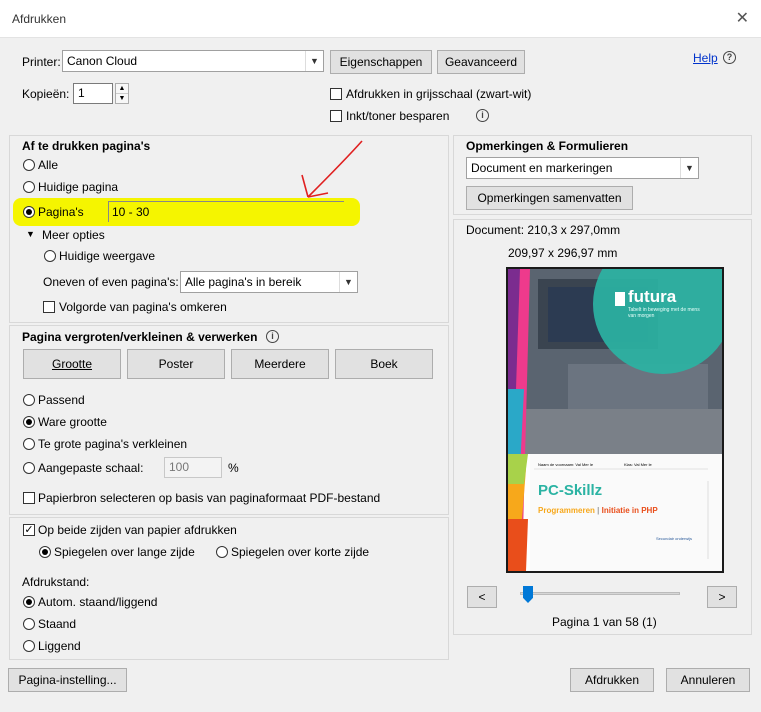 This screenshot has width=761, height=712. I want to click on portrait-label: Staand, so click(57, 624).